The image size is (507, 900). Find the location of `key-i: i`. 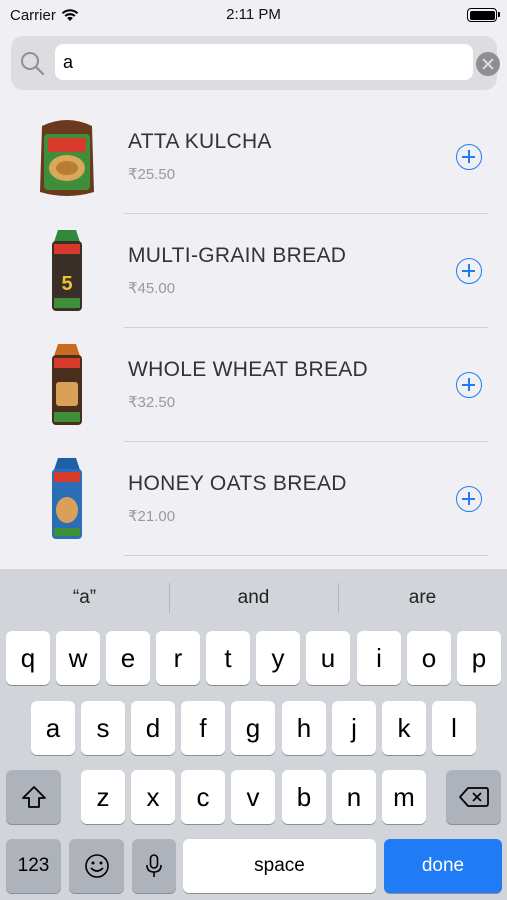

key-i: i is located at coordinates (379, 658).